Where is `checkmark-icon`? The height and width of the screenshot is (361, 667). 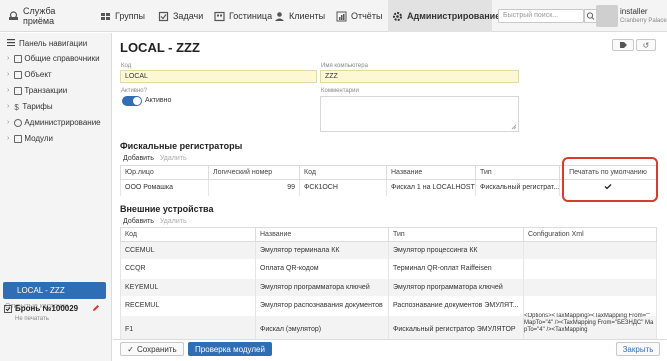 checkmark-icon is located at coordinates (608, 187).